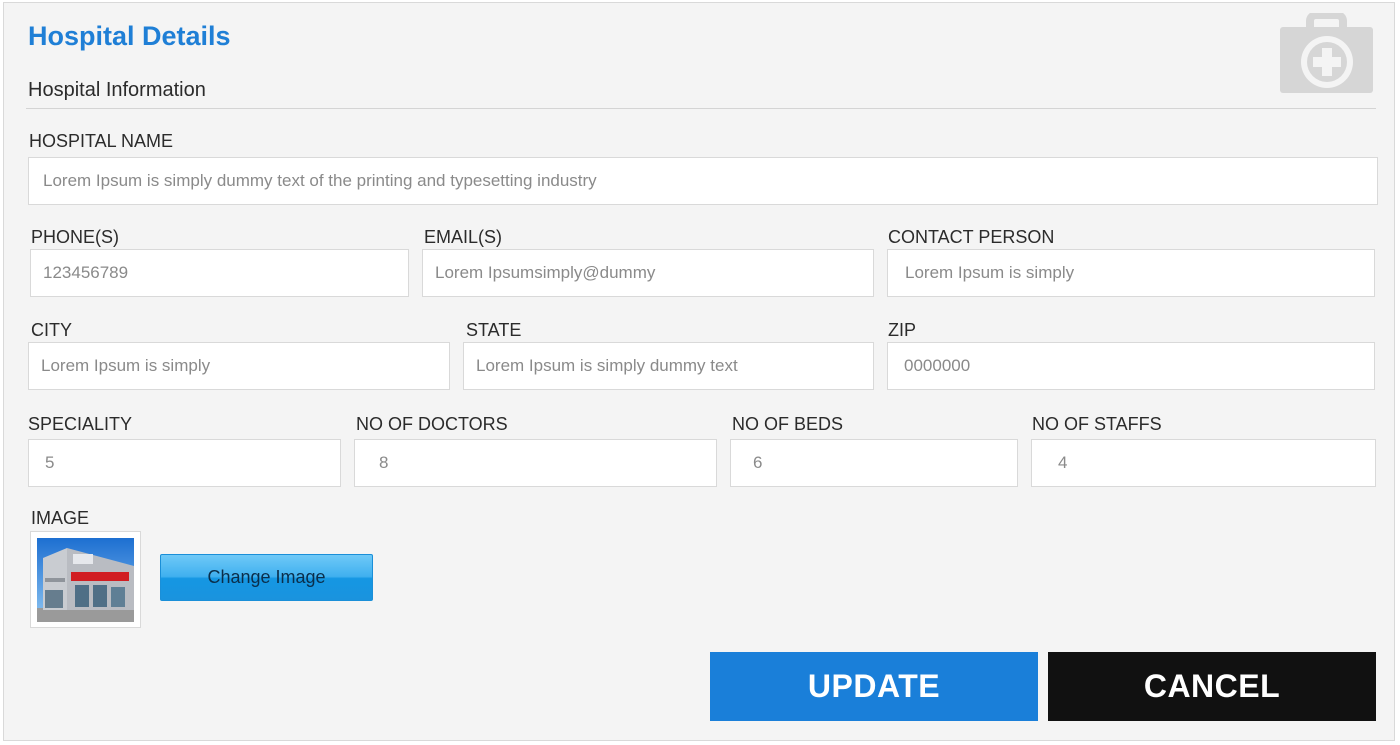 This screenshot has height=745, width=1400. What do you see at coordinates (701, 108) in the screenshot?
I see `section-divider` at bounding box center [701, 108].